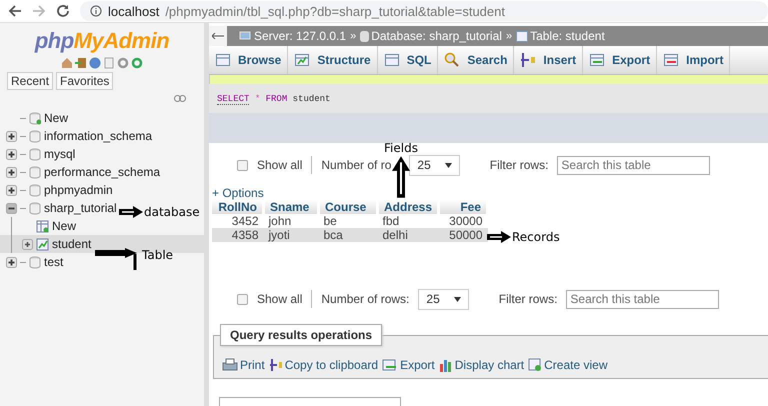 This screenshot has height=406, width=768. I want to click on tab: Structure, so click(333, 60).